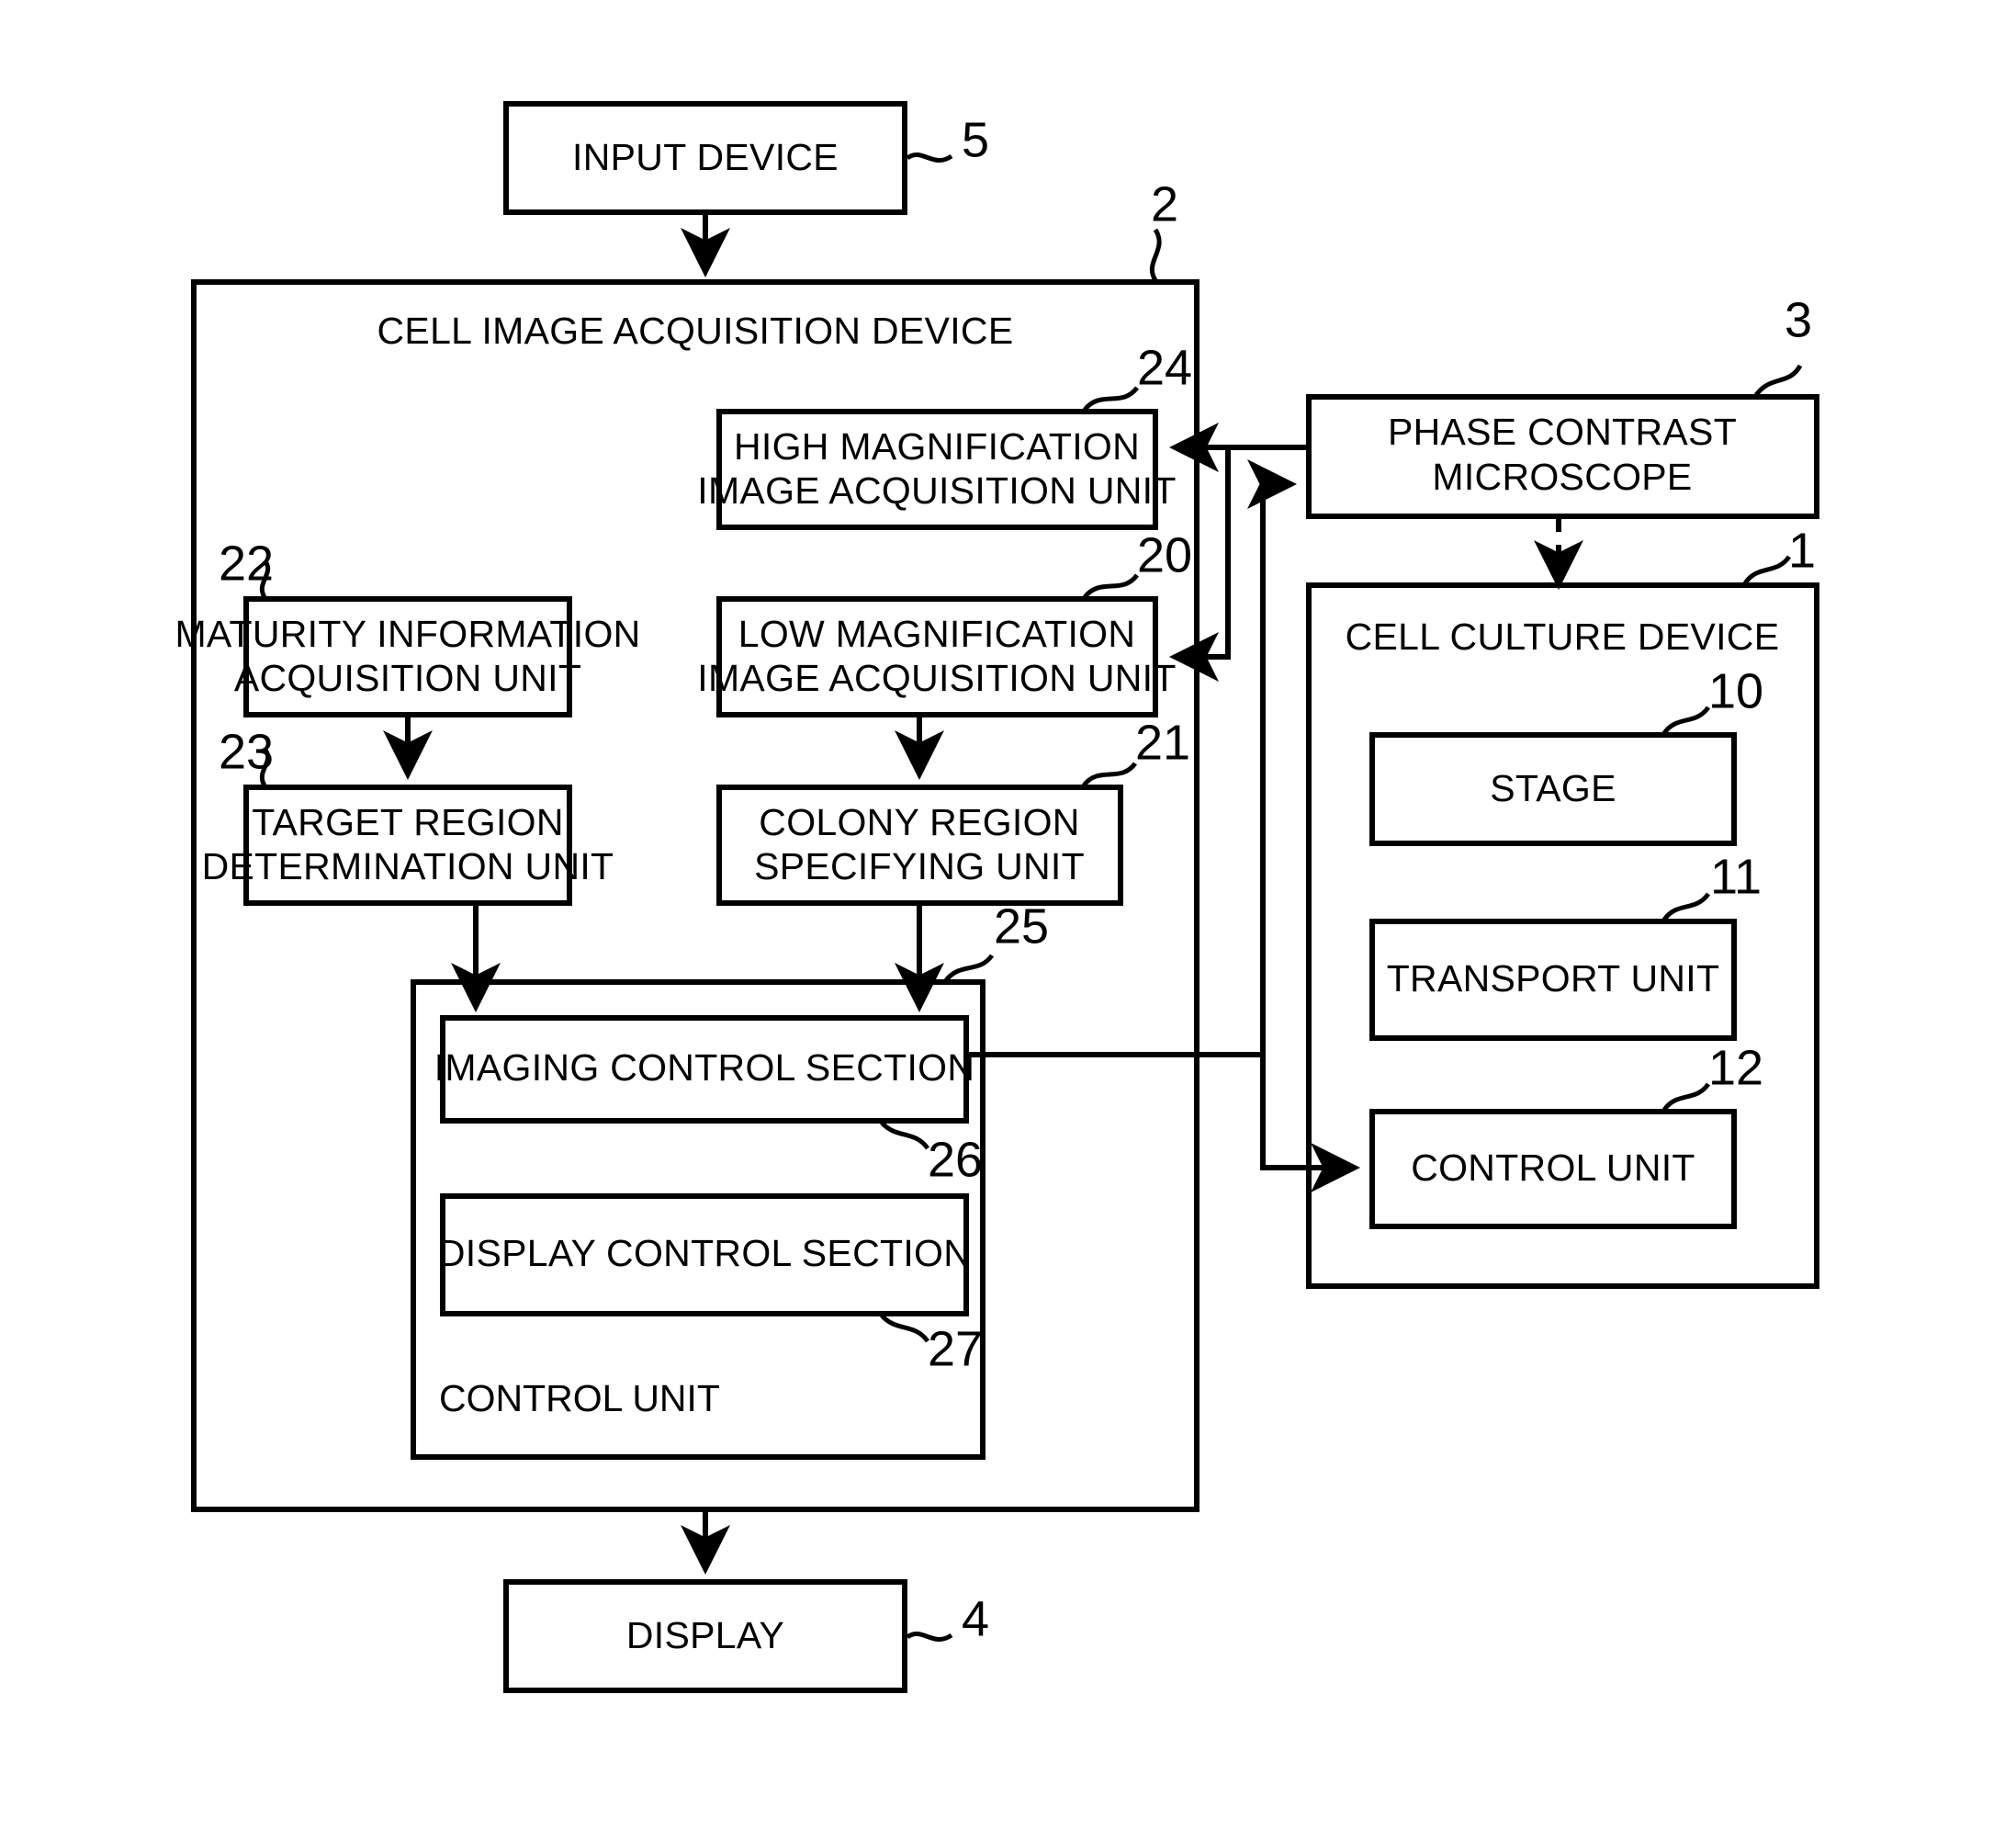 The height and width of the screenshot is (1830, 2016). What do you see at coordinates (1164, 367) in the screenshot?
I see `ref-number-24: 24` at bounding box center [1164, 367].